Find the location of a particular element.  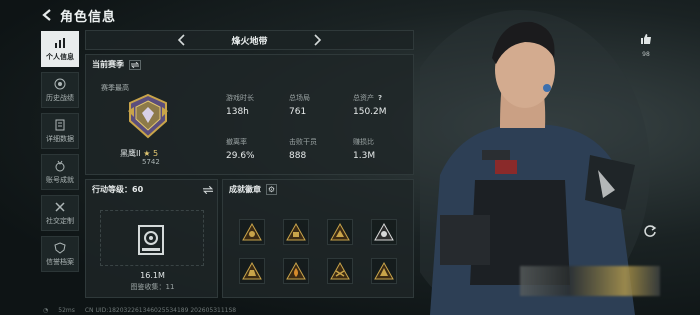

wolf-badge-icon is located at coordinates (252, 271).